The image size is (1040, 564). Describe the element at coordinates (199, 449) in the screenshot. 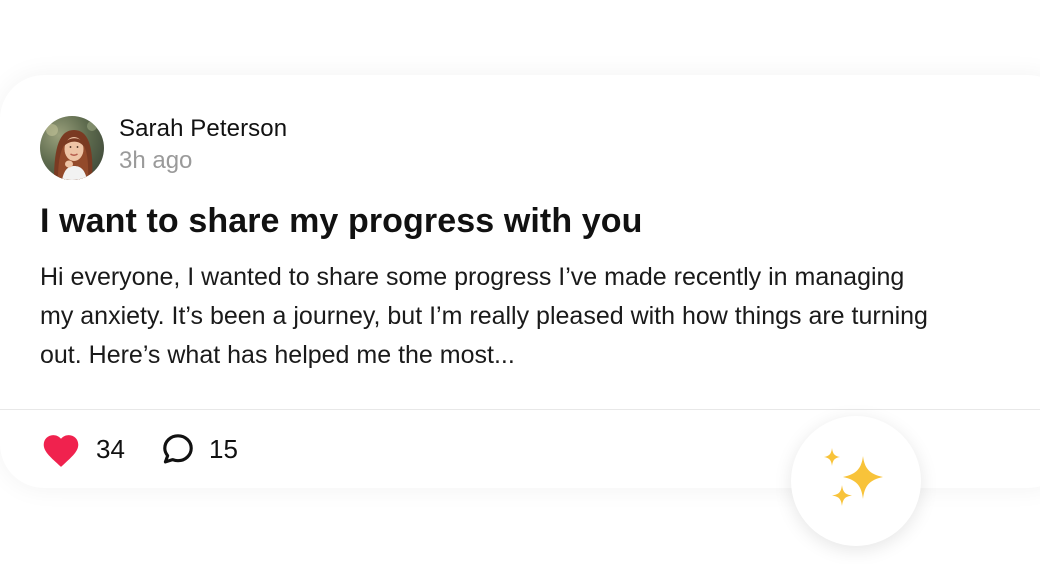

I see `comment-button: 15` at that location.